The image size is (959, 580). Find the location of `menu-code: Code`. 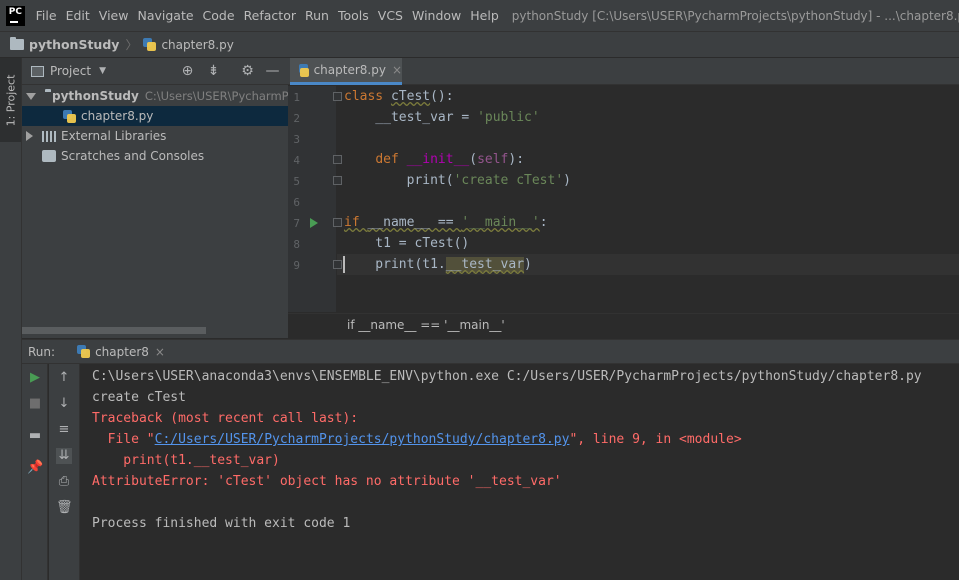

menu-code: Code is located at coordinates (219, 15).